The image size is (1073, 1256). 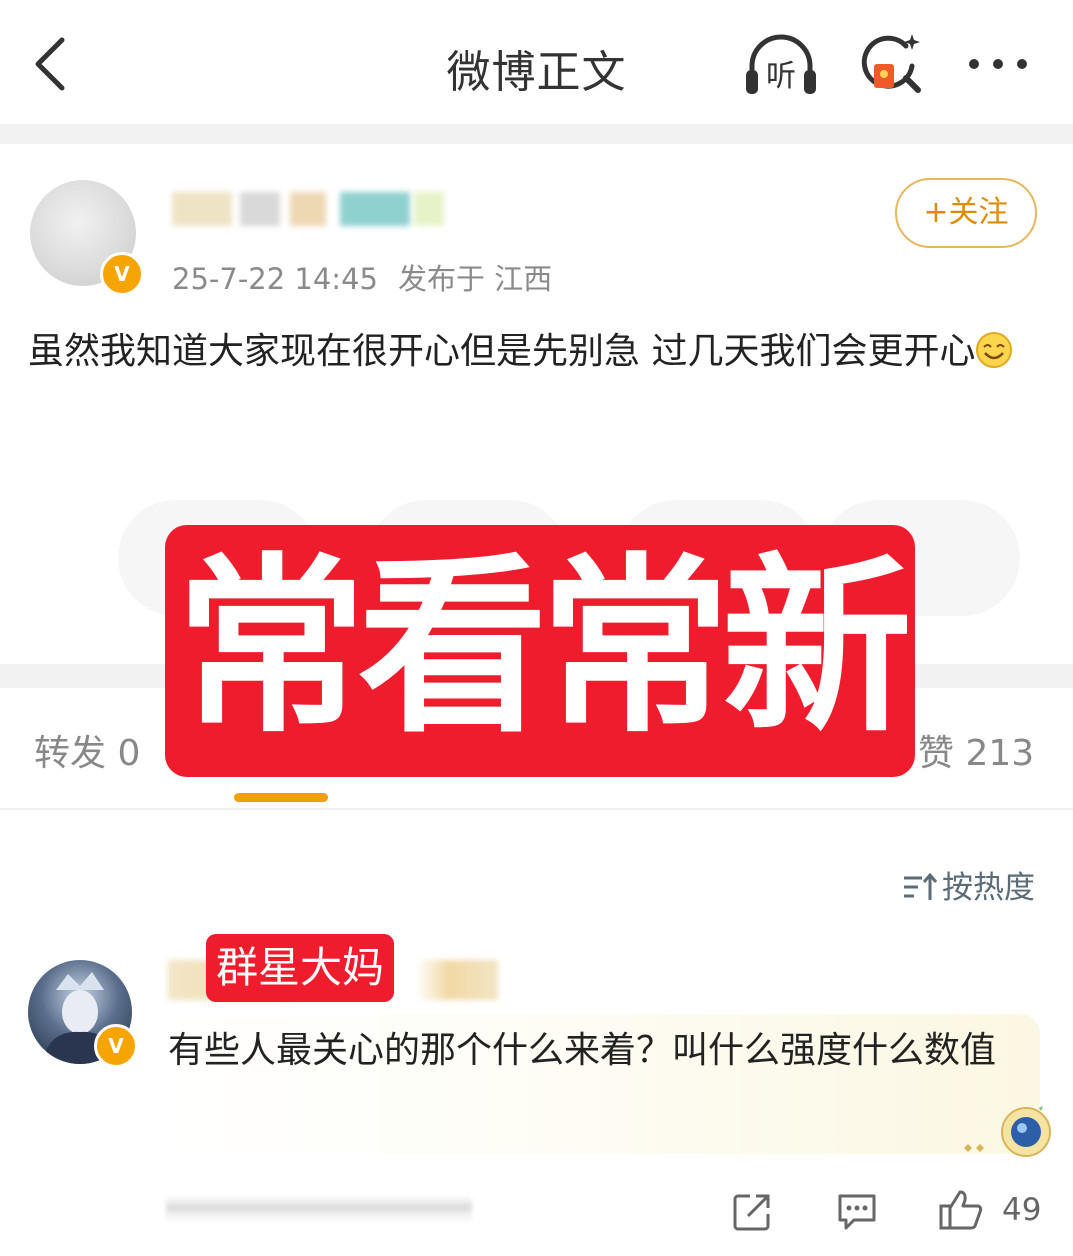 What do you see at coordinates (961, 1210) in the screenshot?
I see `like-thumb-icon` at bounding box center [961, 1210].